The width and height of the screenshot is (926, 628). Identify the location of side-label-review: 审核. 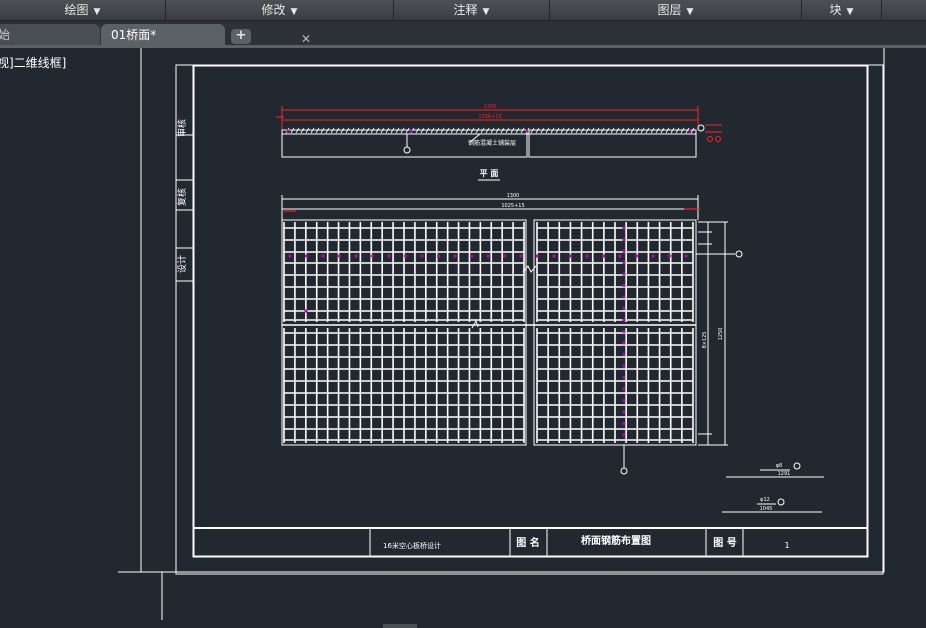
(182, 128).